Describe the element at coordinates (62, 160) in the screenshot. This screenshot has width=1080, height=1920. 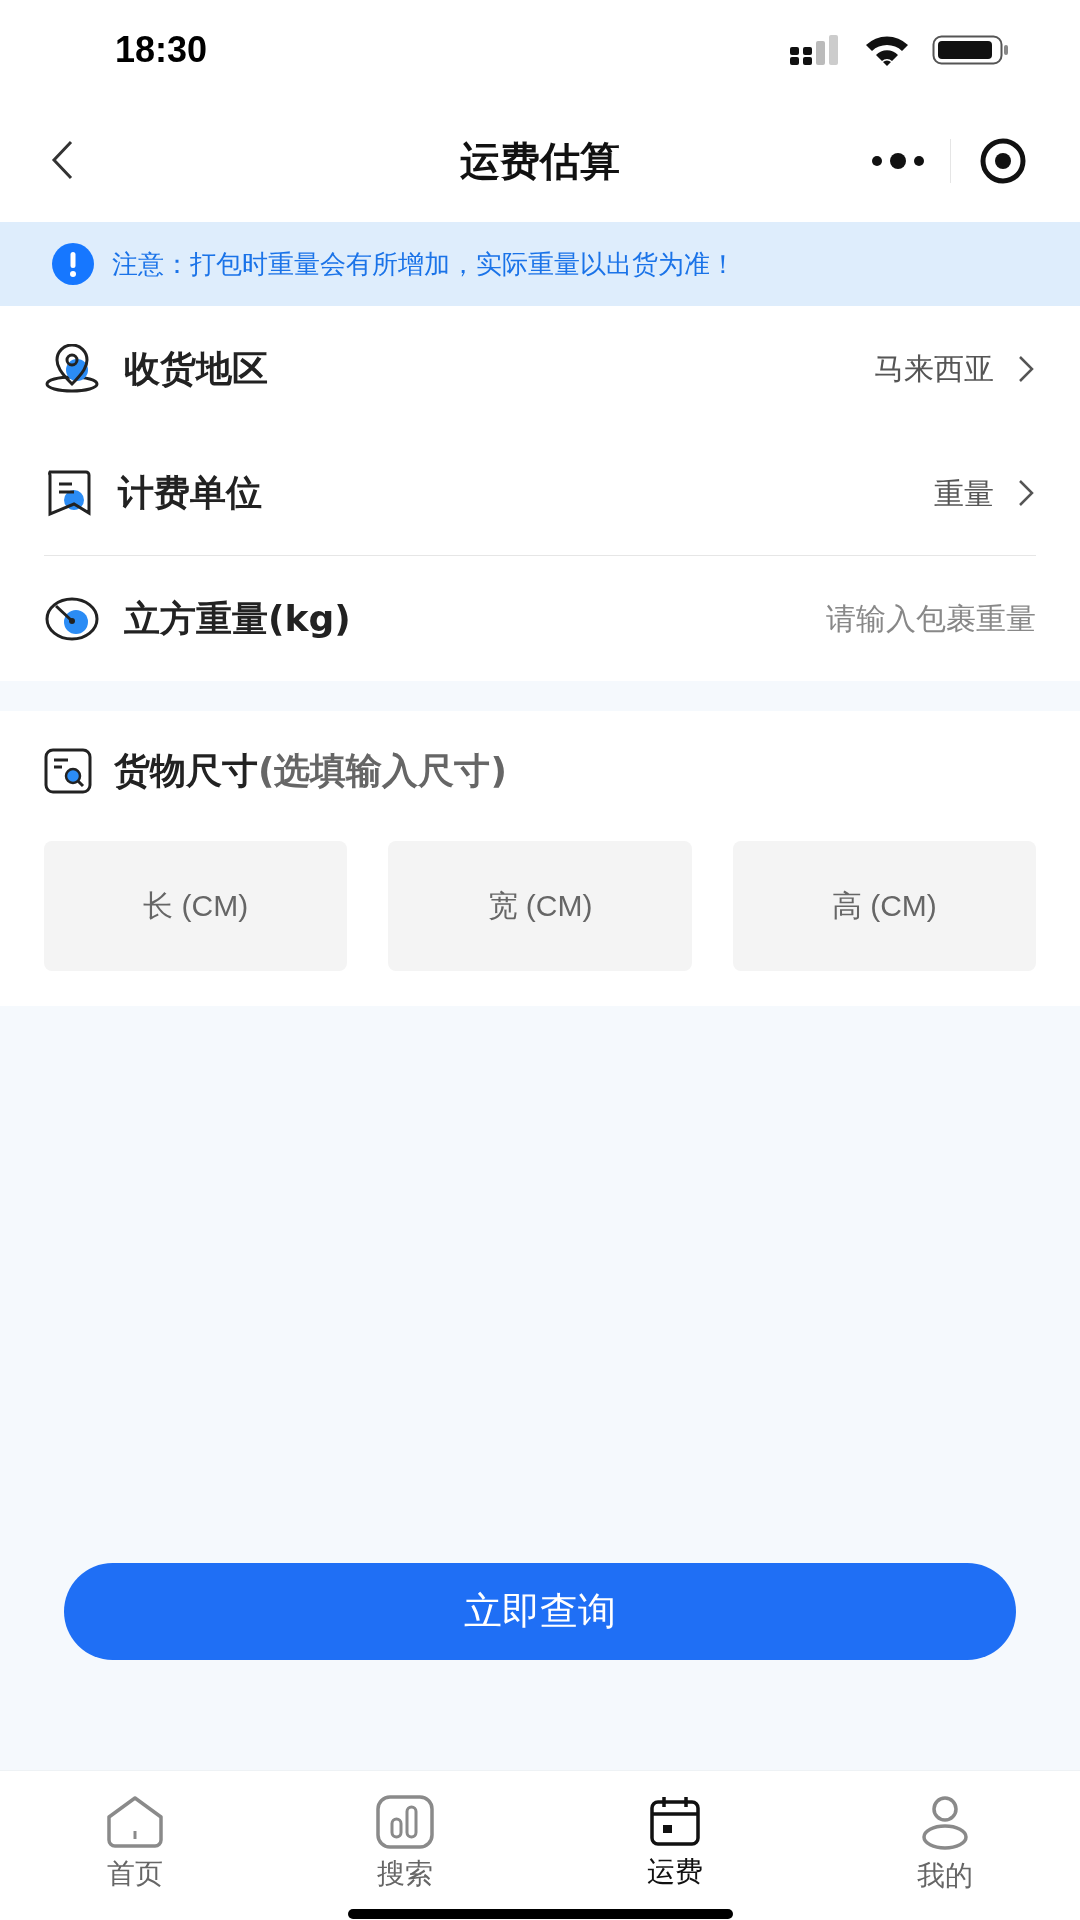
I see `back-icon` at that location.